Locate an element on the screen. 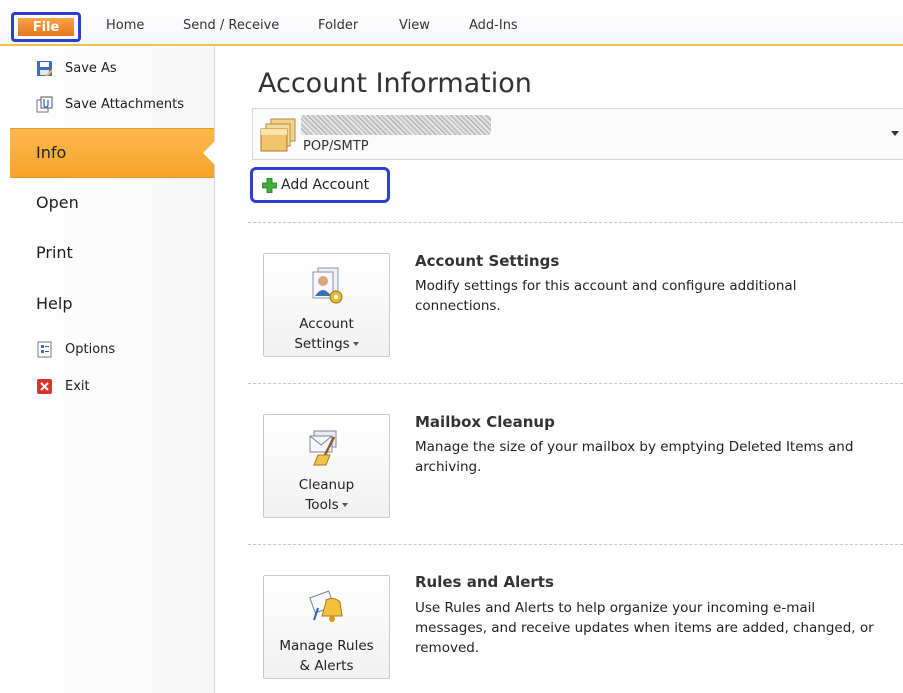 The width and height of the screenshot is (903, 693). tab-file: File is located at coordinates (46, 27).